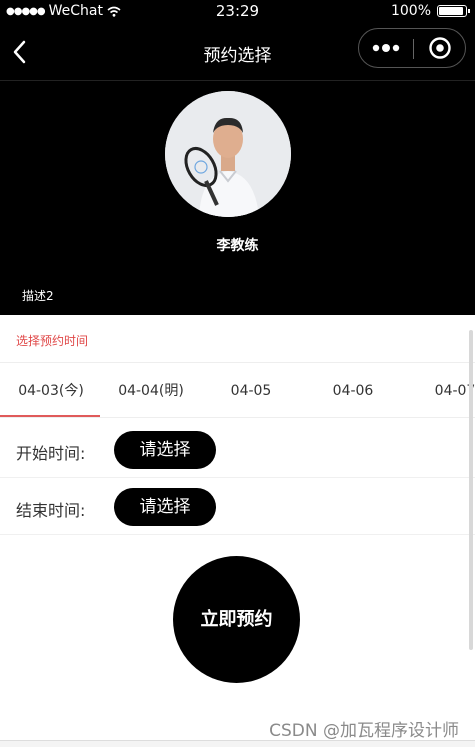 The height and width of the screenshot is (747, 475). I want to click on date-tab: 04-05, so click(251, 390).